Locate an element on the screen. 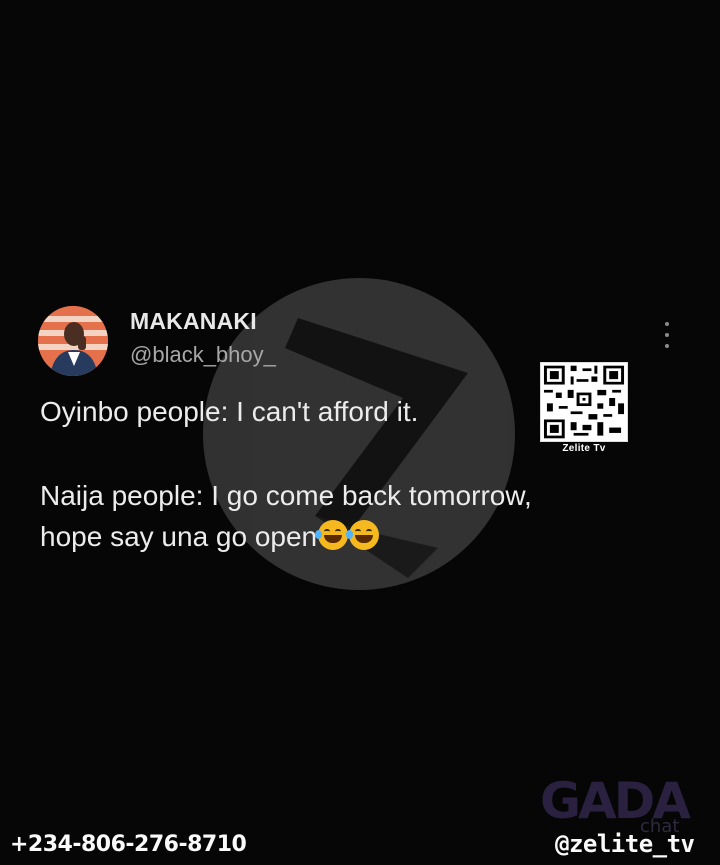 This screenshot has width=720, height=865. tweet-text-line-1: Oyinbo people: I can't afford it. is located at coordinates (229, 411).